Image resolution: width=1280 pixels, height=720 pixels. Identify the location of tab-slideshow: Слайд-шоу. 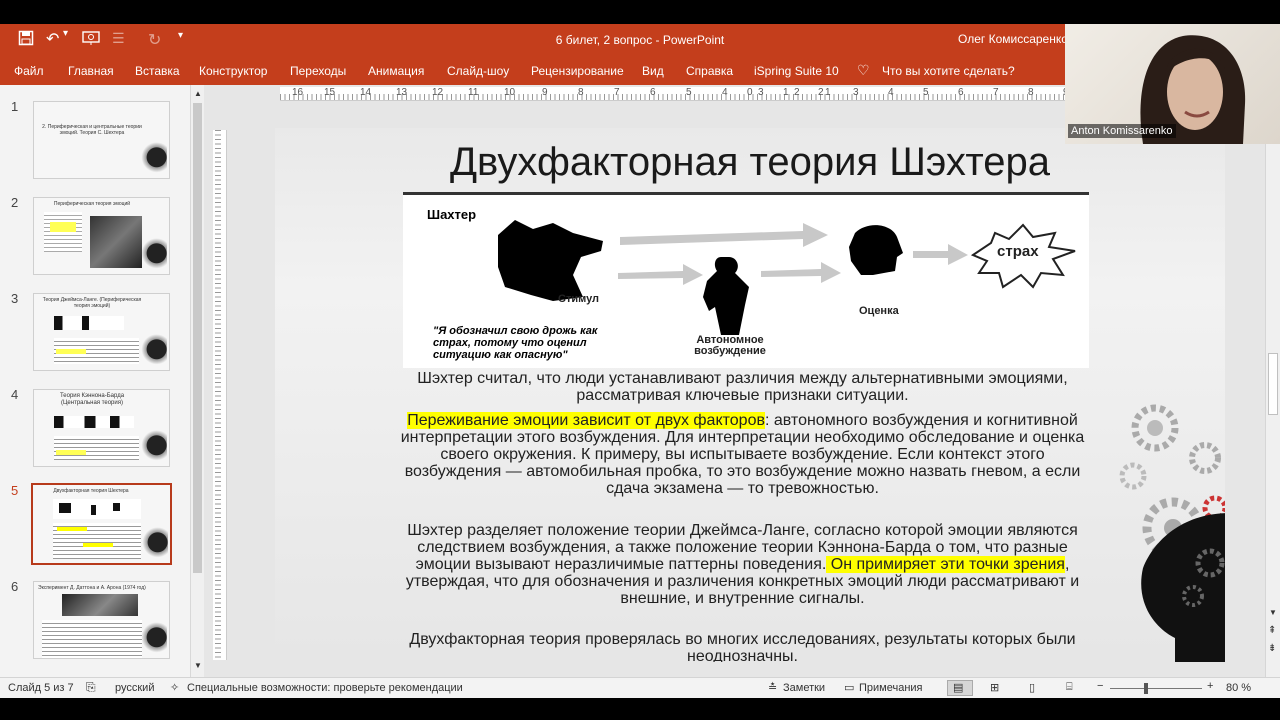
(478, 71).